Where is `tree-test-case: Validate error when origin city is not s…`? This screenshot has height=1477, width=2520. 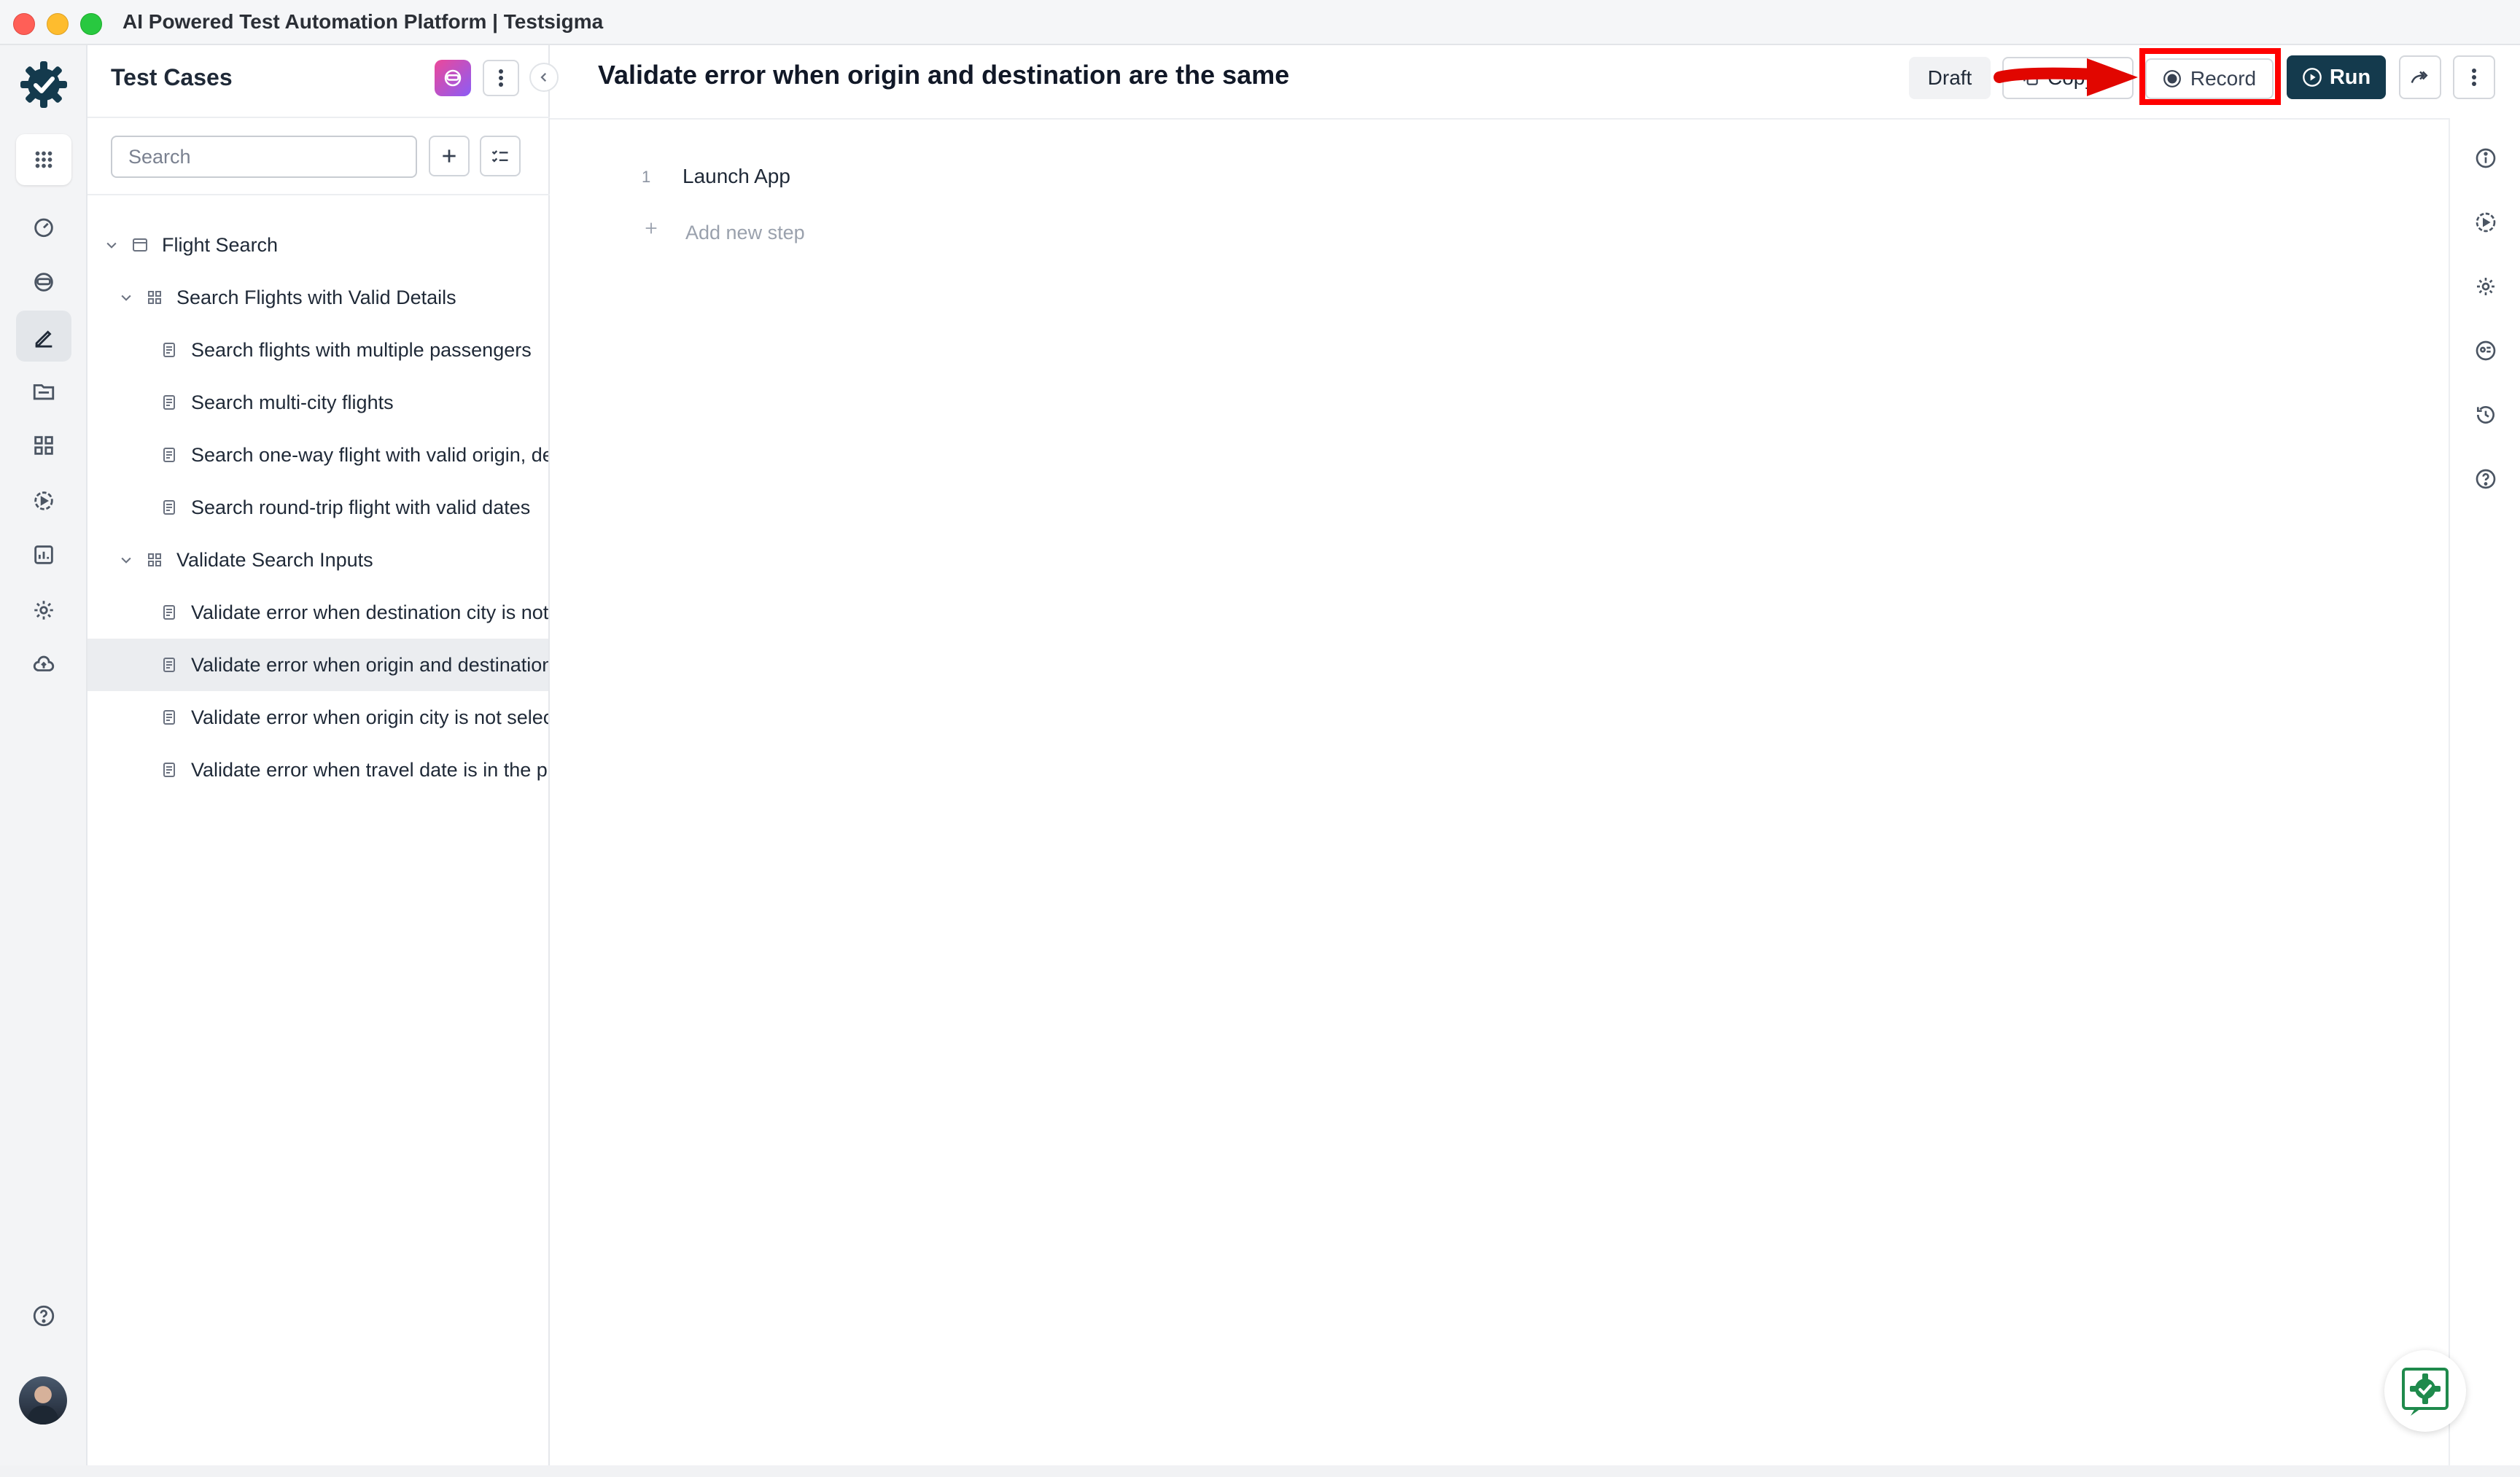
tree-test-case: Validate error when origin city is not s… is located at coordinates (318, 718).